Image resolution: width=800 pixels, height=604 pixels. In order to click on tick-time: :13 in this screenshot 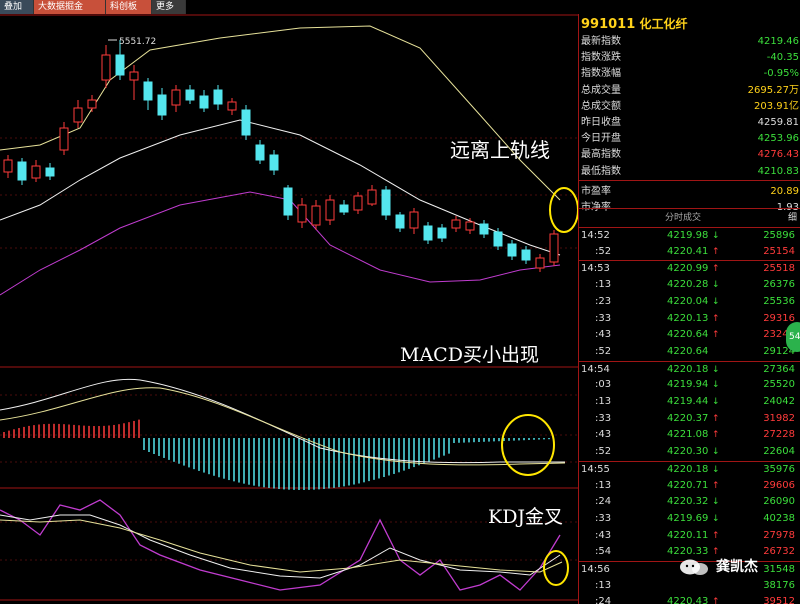, I will do `click(603, 485)`.